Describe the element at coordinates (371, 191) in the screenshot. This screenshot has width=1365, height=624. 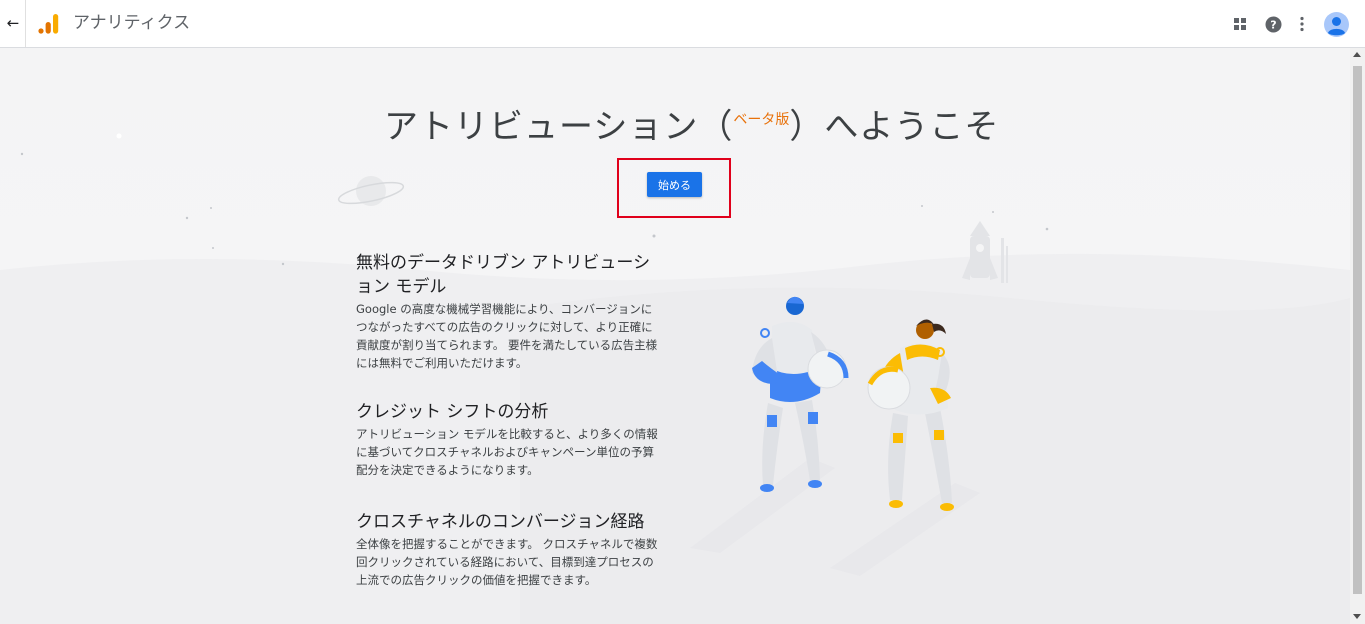
I see `planet-icon` at that location.